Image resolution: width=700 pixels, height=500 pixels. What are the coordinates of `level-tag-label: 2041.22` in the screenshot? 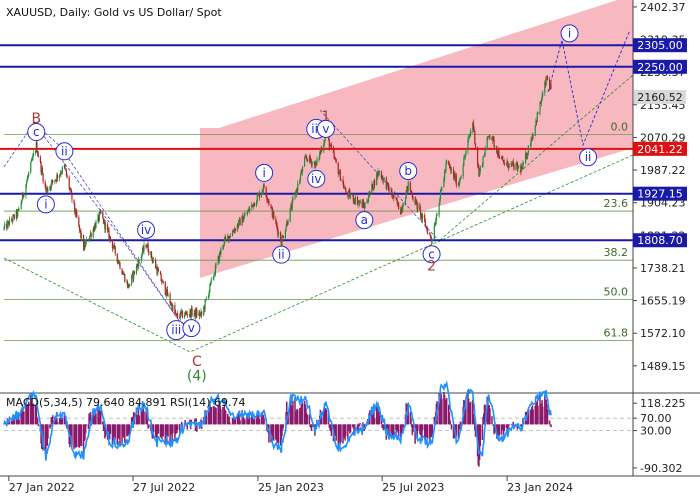 It's located at (660, 149).